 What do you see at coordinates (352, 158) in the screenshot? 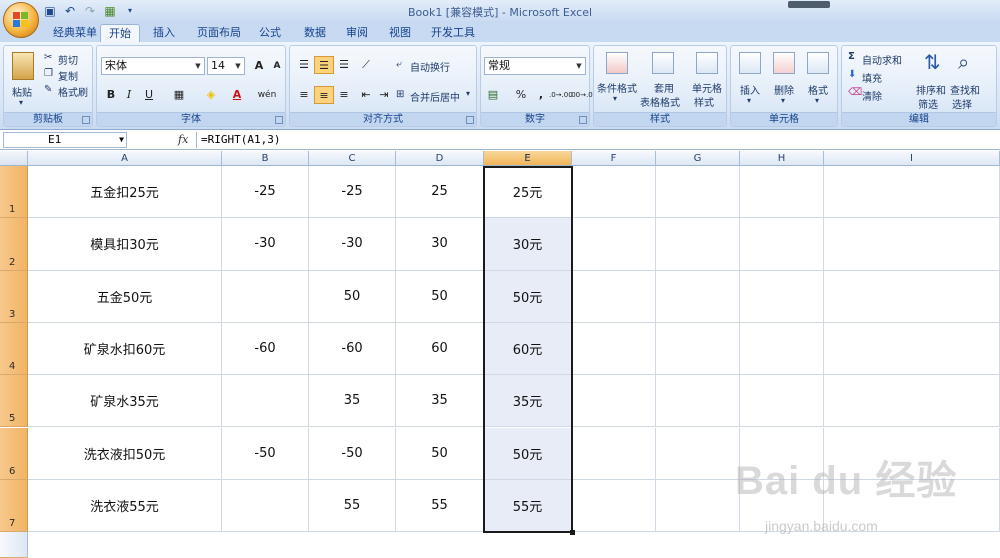
I see `column-header-c: C` at bounding box center [352, 158].